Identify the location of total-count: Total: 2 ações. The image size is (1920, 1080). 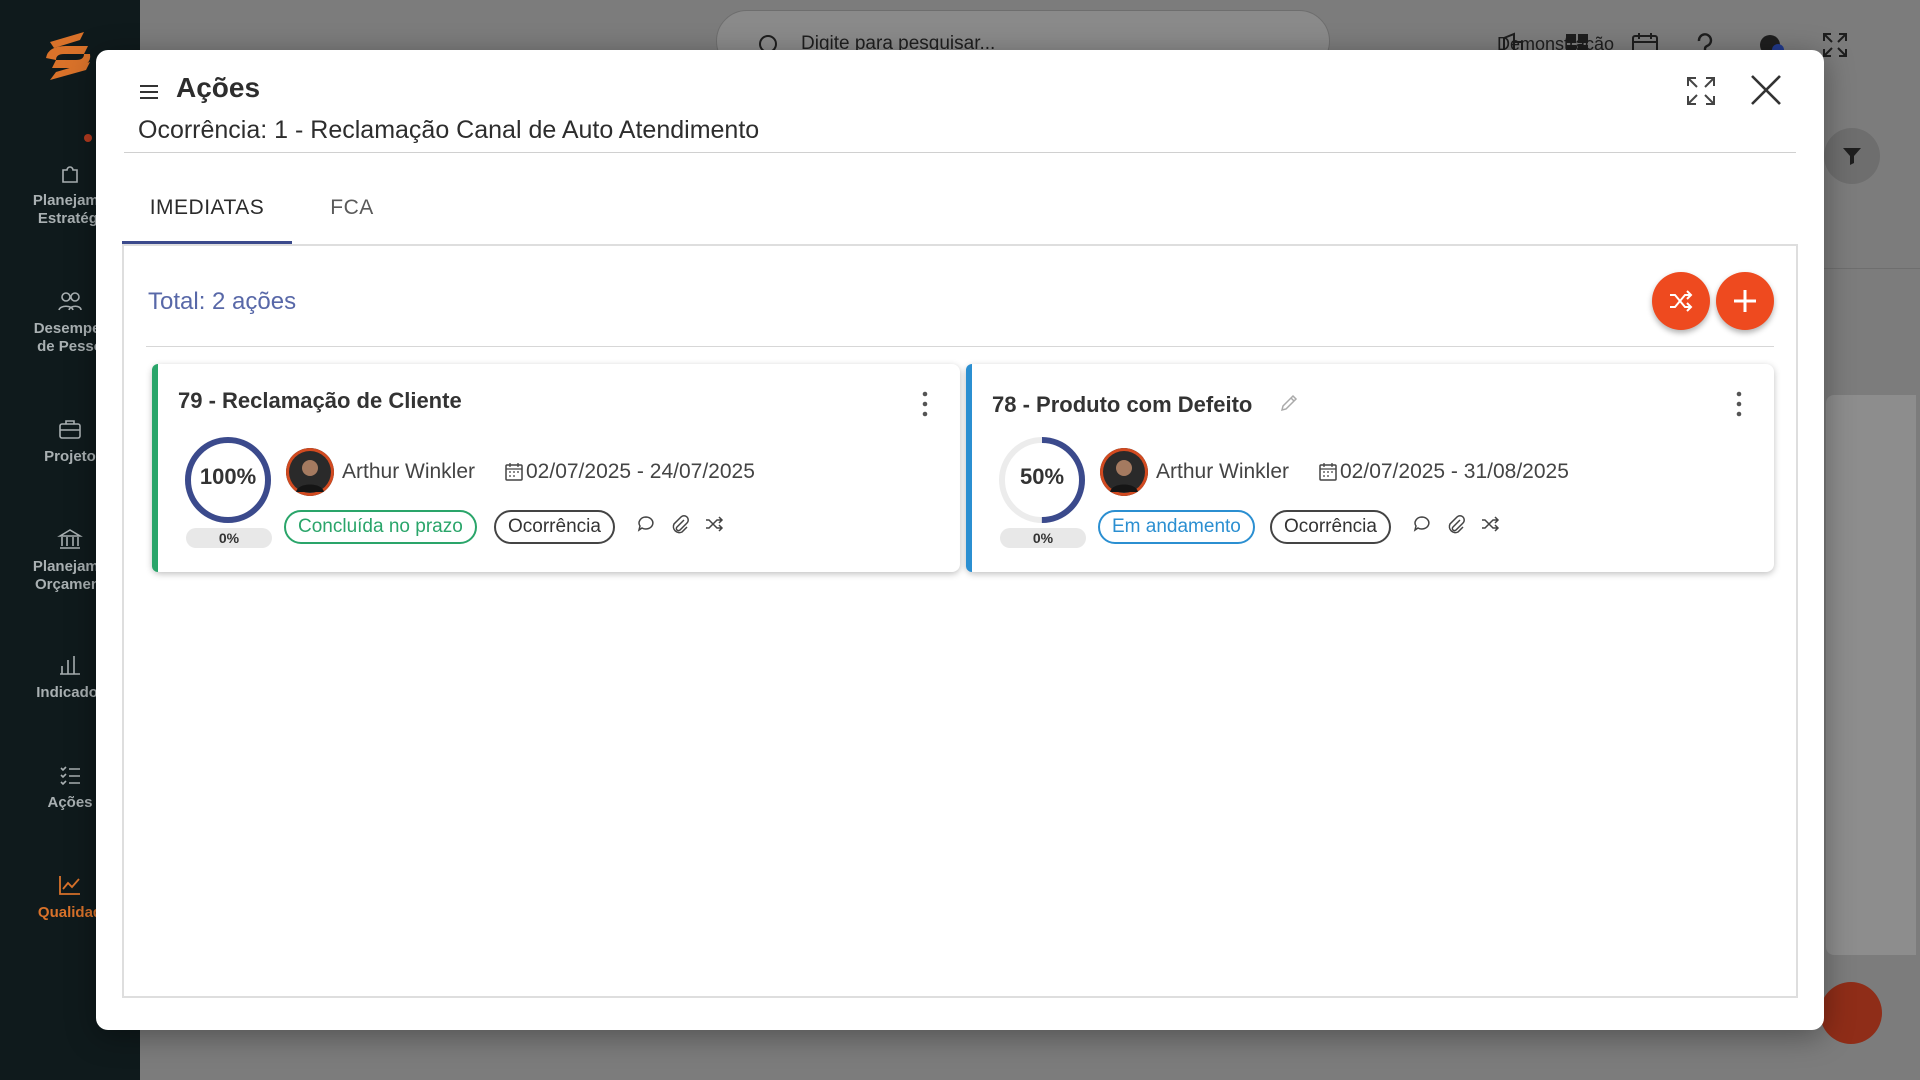
(222, 301).